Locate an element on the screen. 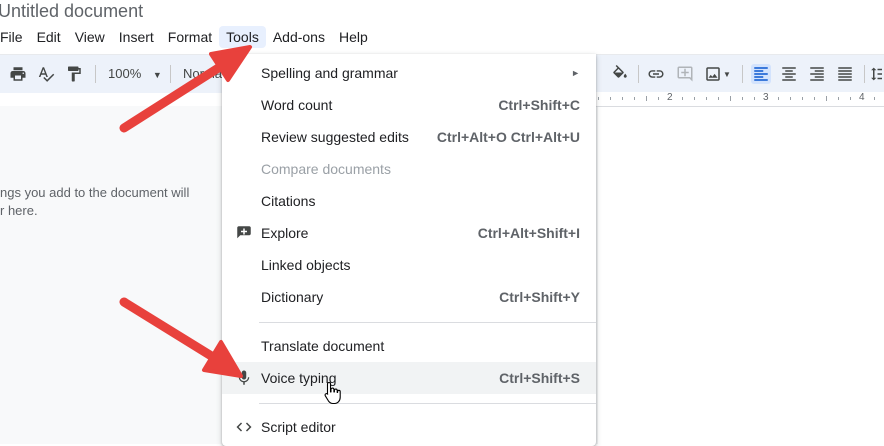  menu-item-label: Explore is located at coordinates (285, 233).